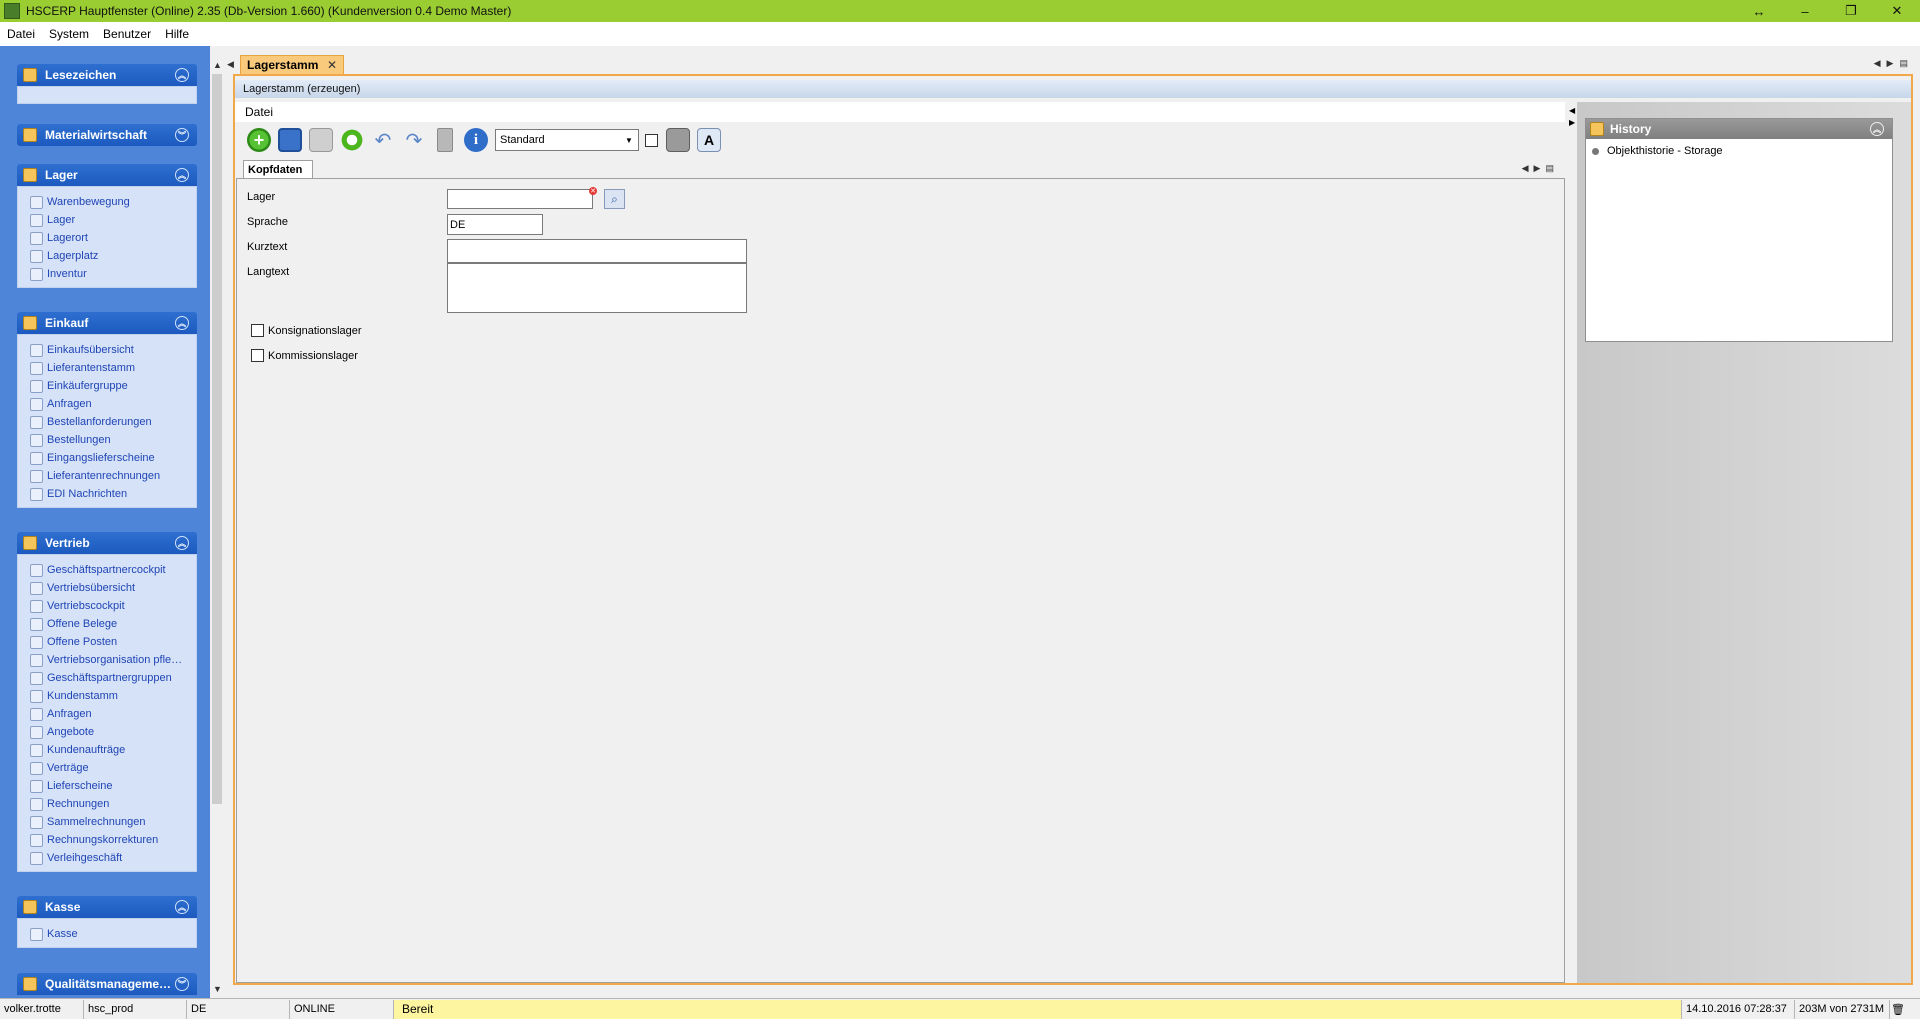 The height and width of the screenshot is (1019, 1920). Describe the element at coordinates (445, 140) in the screenshot. I see `delete-icon` at that location.